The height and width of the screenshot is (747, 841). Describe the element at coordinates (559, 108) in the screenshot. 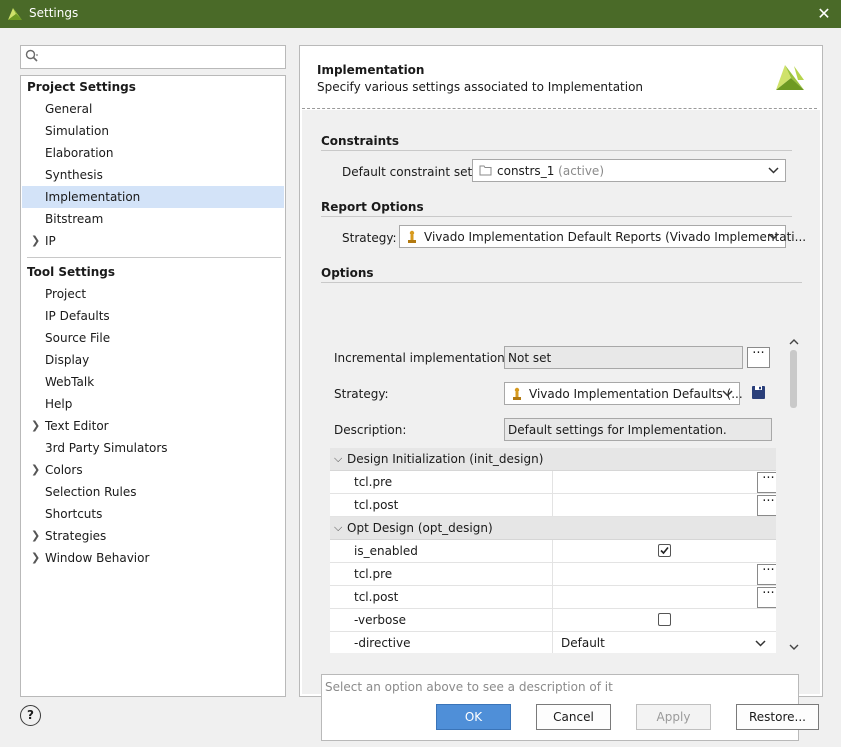

I see `header-divider` at that location.